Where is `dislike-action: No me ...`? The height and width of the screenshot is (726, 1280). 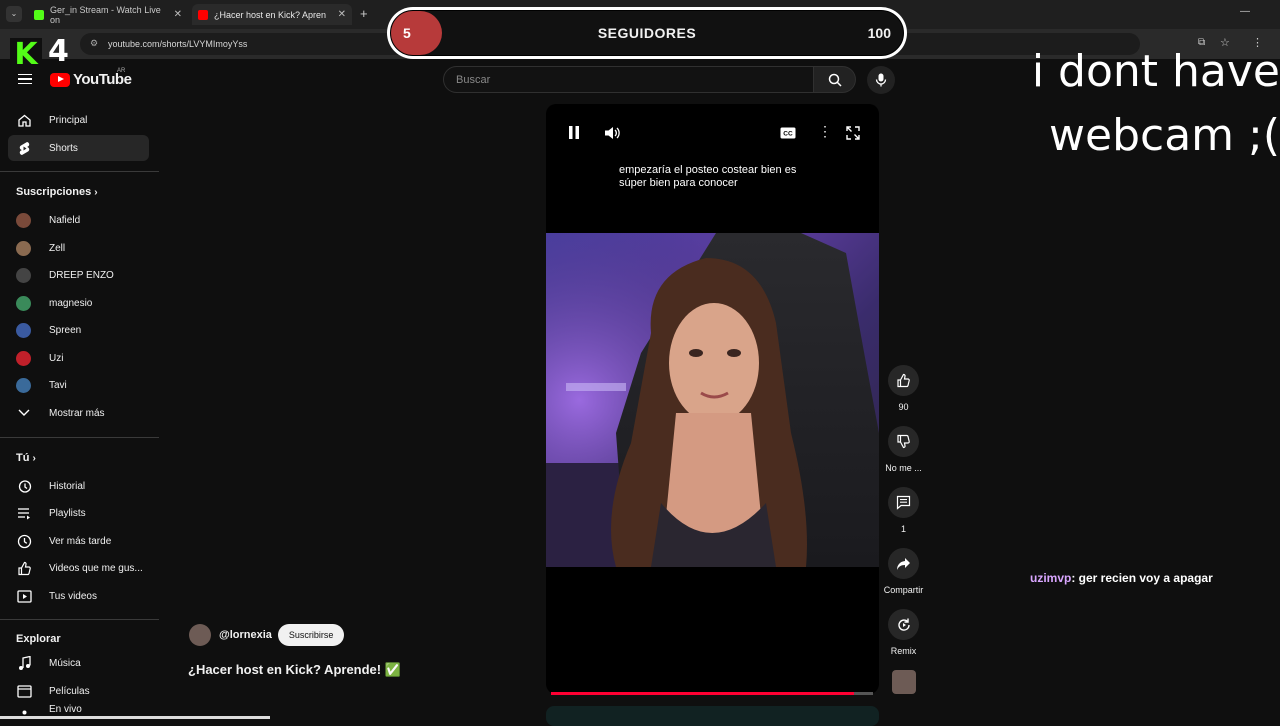 dislike-action: No me ... is located at coordinates (903, 449).